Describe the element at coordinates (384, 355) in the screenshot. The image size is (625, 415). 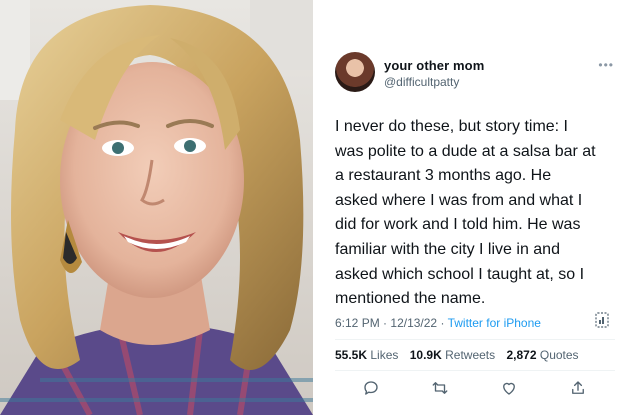
I see `likes-label: Likes` at that location.